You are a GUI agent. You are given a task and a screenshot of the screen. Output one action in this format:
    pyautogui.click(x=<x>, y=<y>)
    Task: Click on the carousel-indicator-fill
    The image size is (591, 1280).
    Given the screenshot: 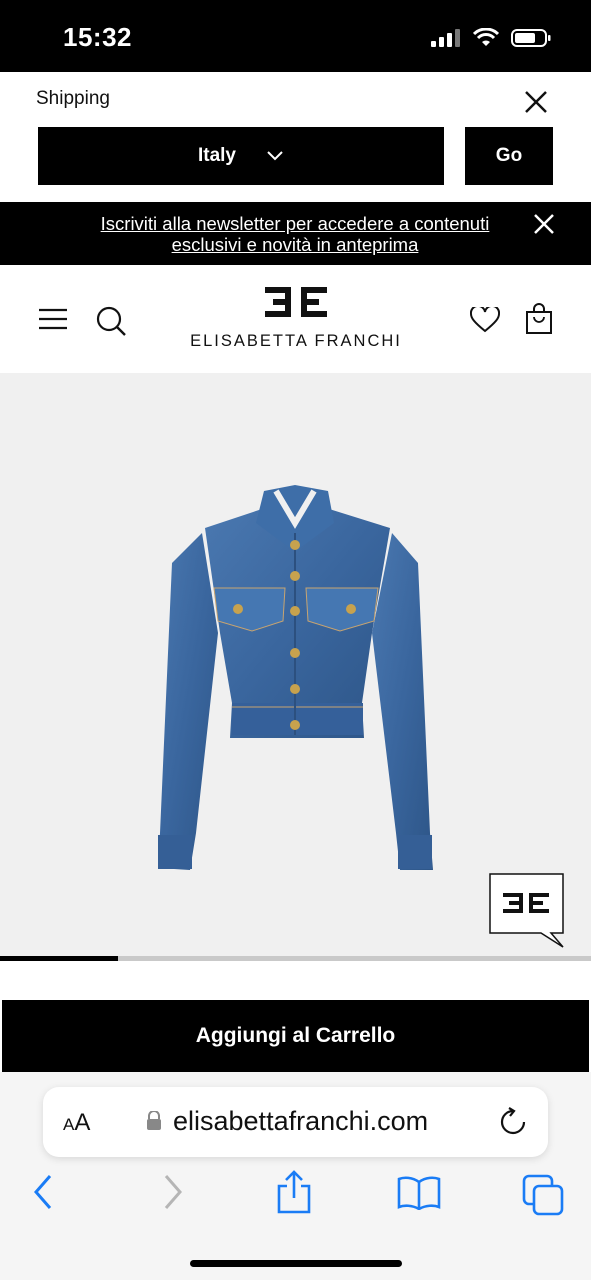 What is the action you would take?
    pyautogui.click(x=59, y=958)
    